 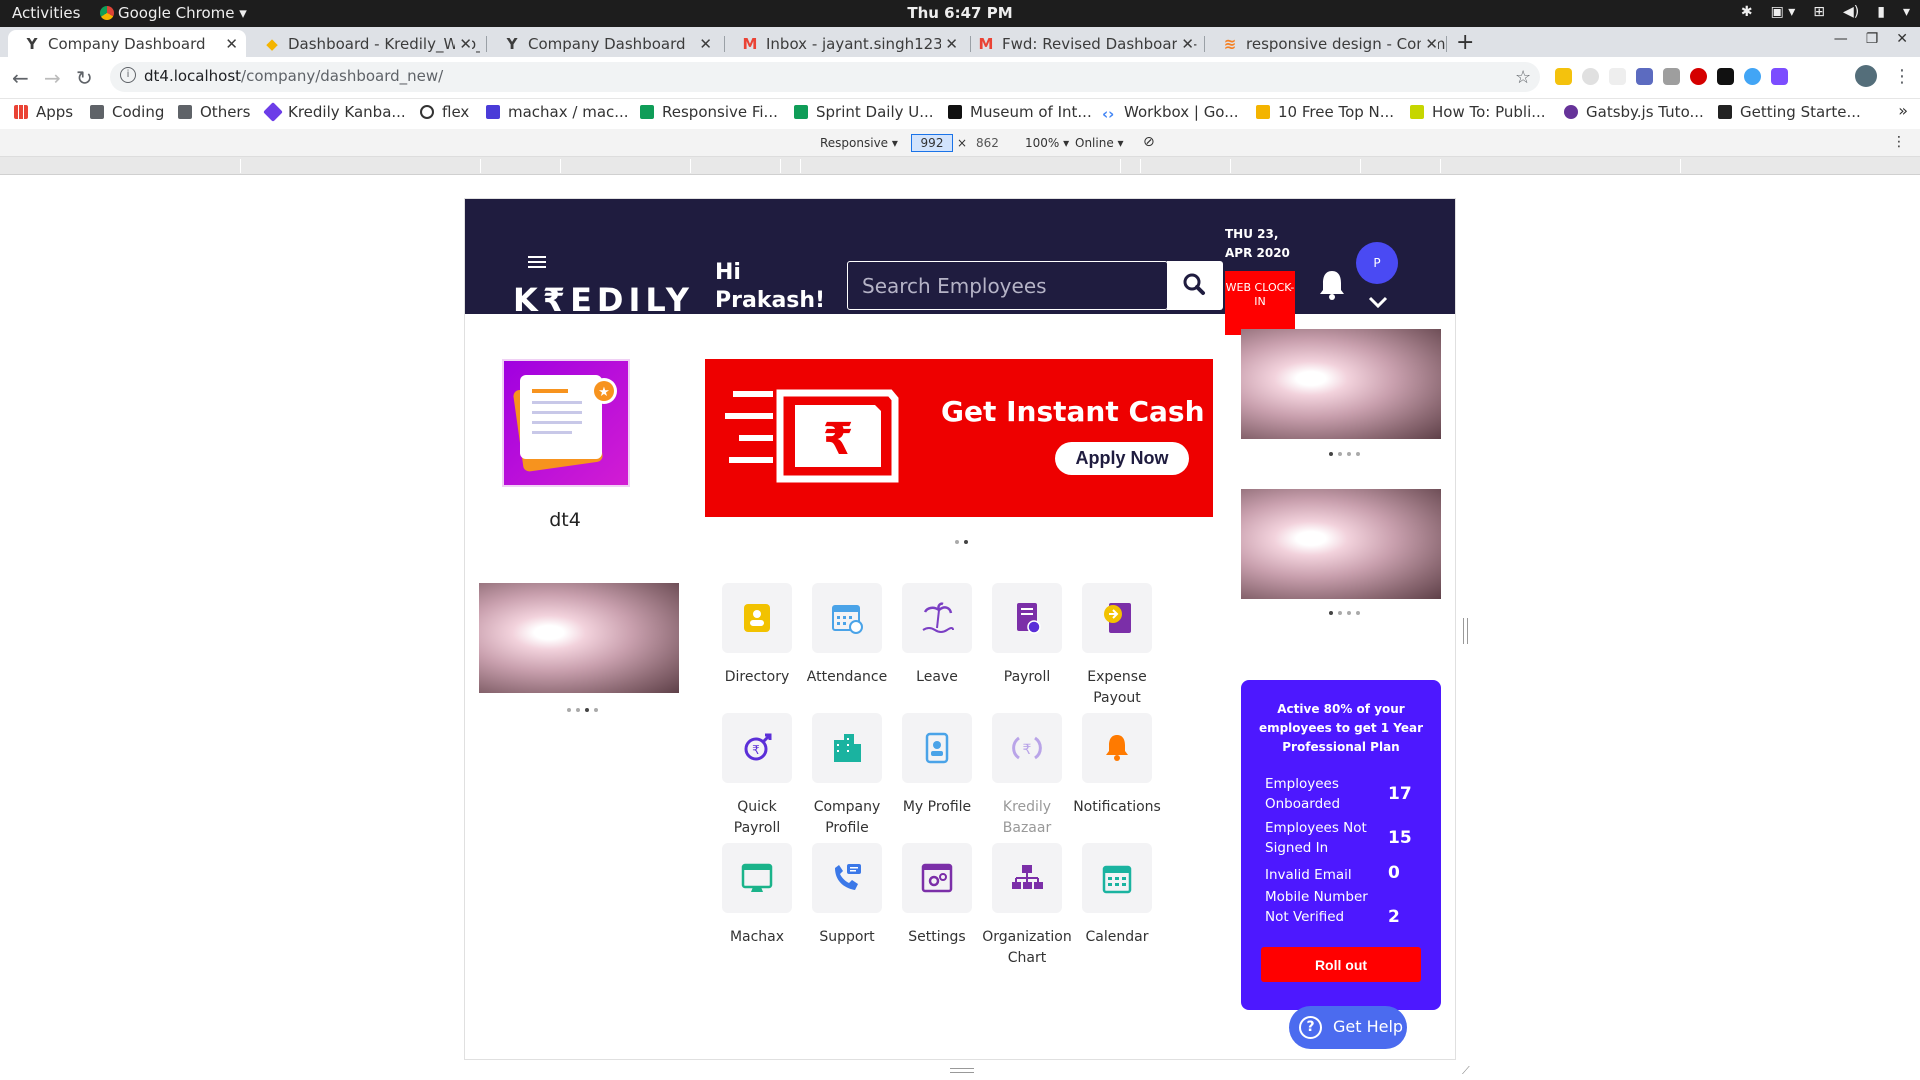 What do you see at coordinates (1027, 906) in the screenshot?
I see `module-organization-chart: Organization Chart` at bounding box center [1027, 906].